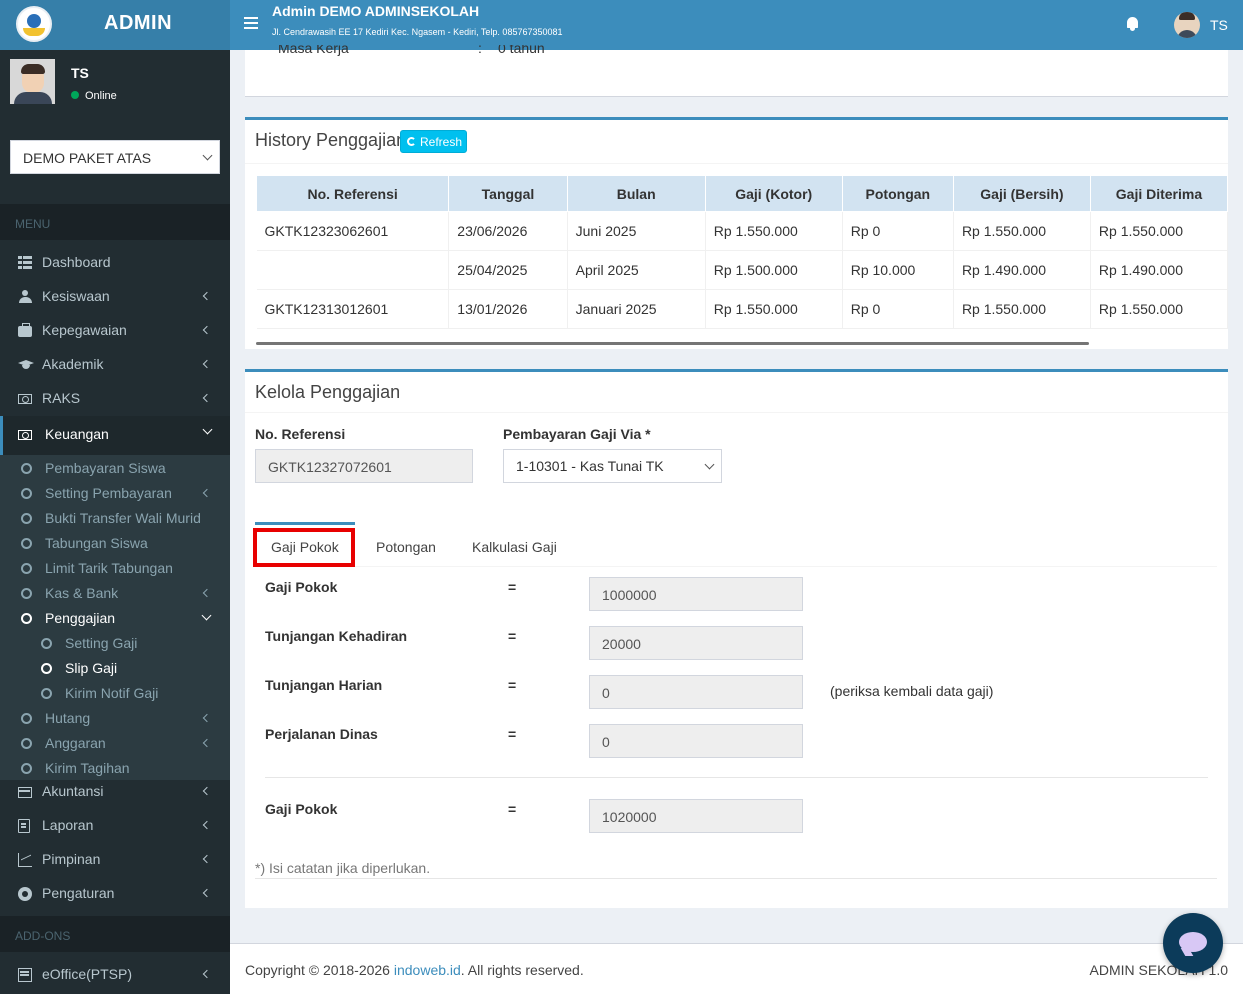 The image size is (1243, 994). Describe the element at coordinates (304, 547) in the screenshot. I see `highlight-box` at that location.